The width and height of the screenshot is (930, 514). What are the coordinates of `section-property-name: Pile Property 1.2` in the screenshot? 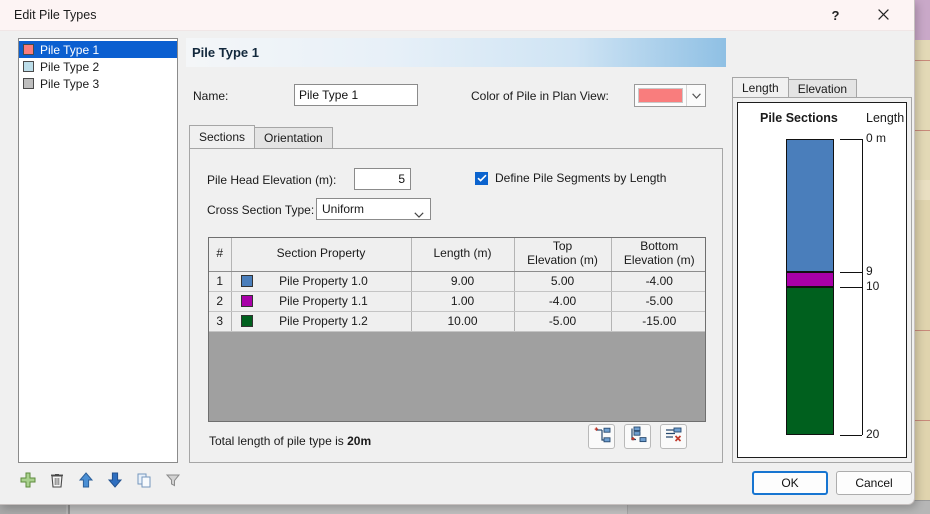 It's located at (323, 321).